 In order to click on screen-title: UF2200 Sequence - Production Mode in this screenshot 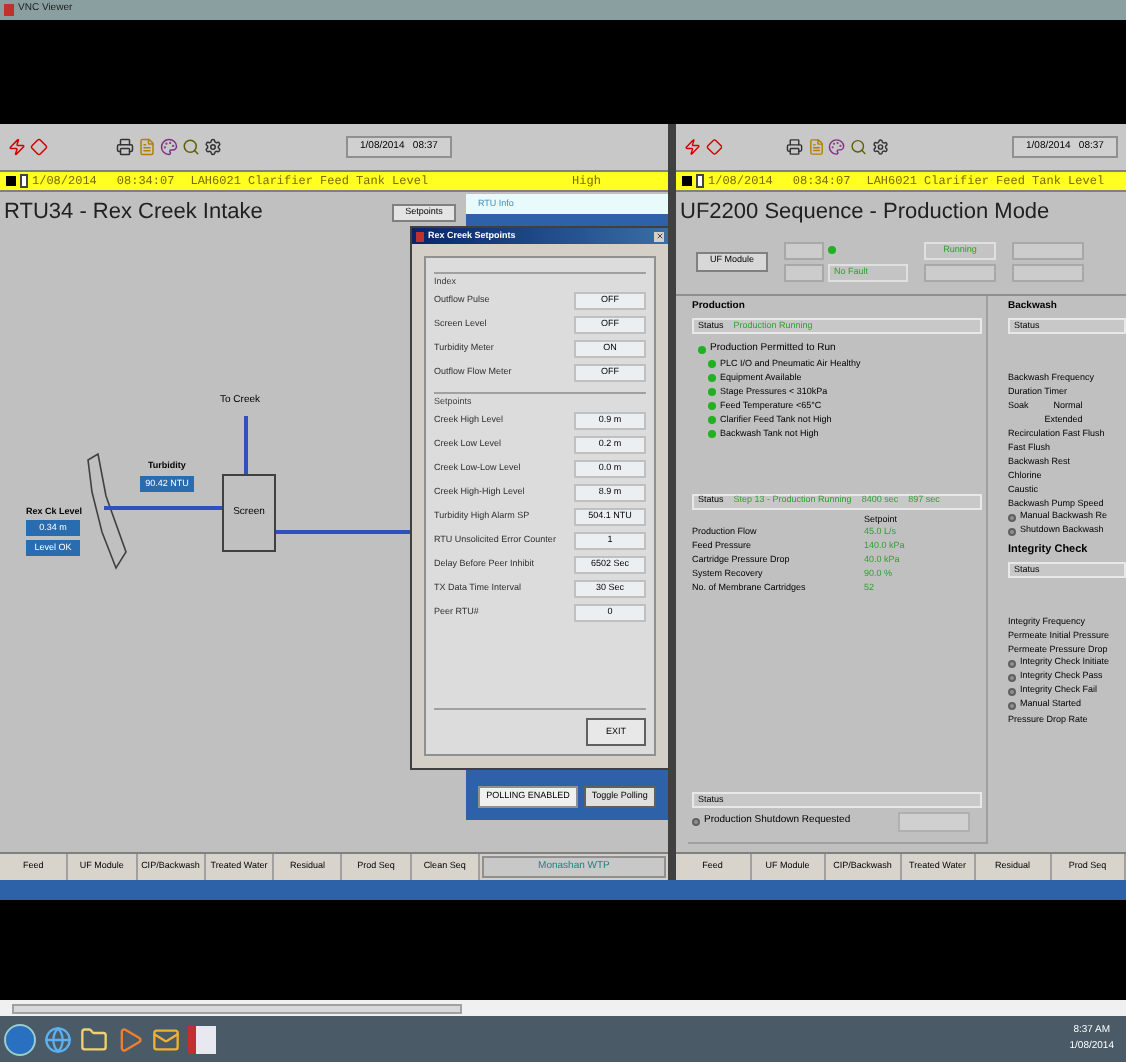, I will do `click(865, 213)`.